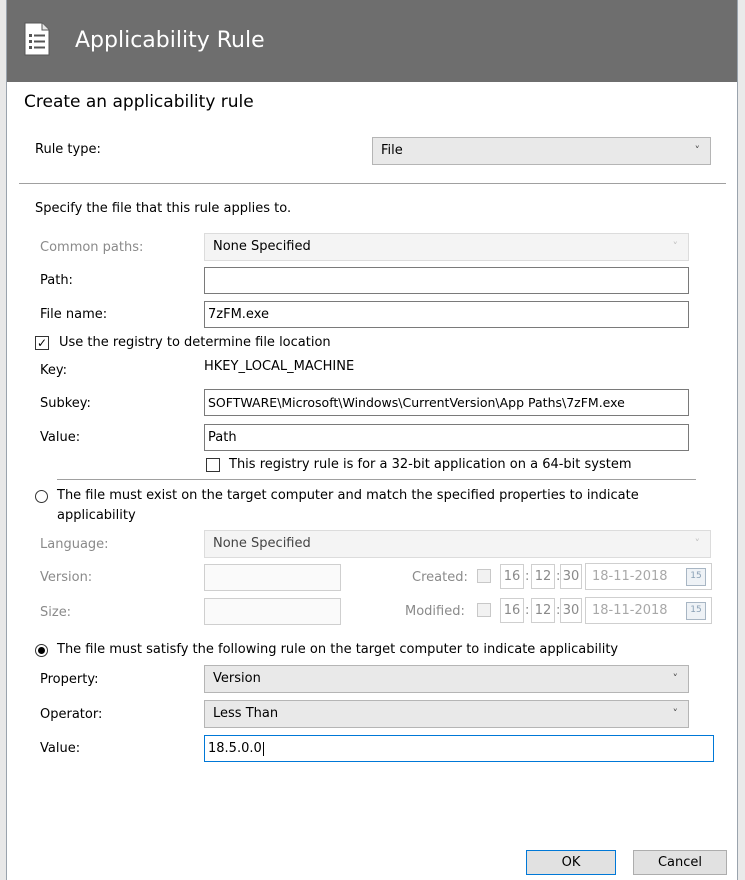 This screenshot has width=745, height=880. I want to click on cancel-button: Cancel, so click(680, 862).